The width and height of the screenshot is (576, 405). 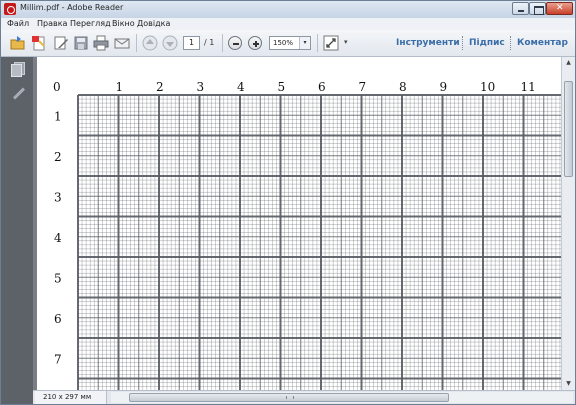 What do you see at coordinates (17, 230) in the screenshot?
I see `navigation-pane` at bounding box center [17, 230].